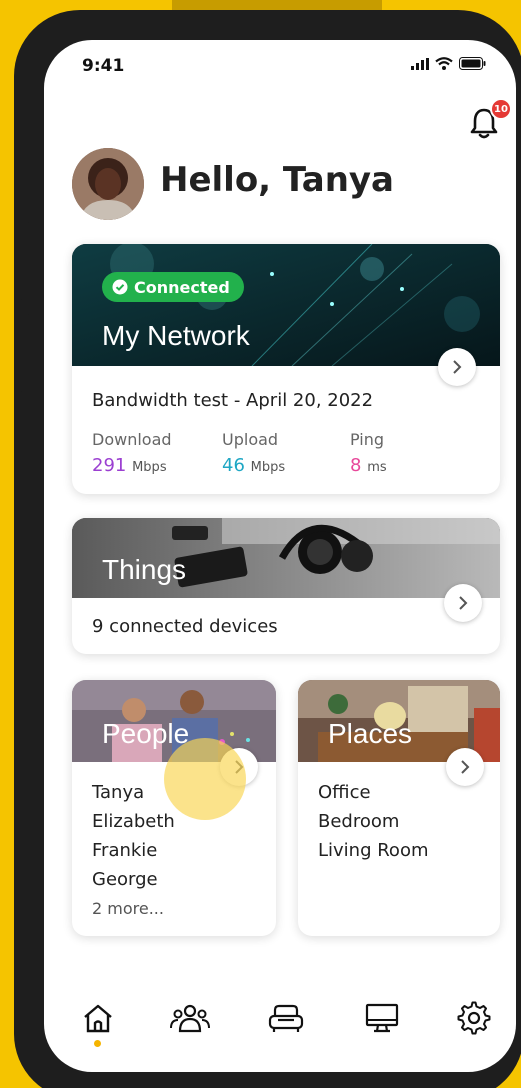  I want to click on places-list-item: Office, so click(373, 792).